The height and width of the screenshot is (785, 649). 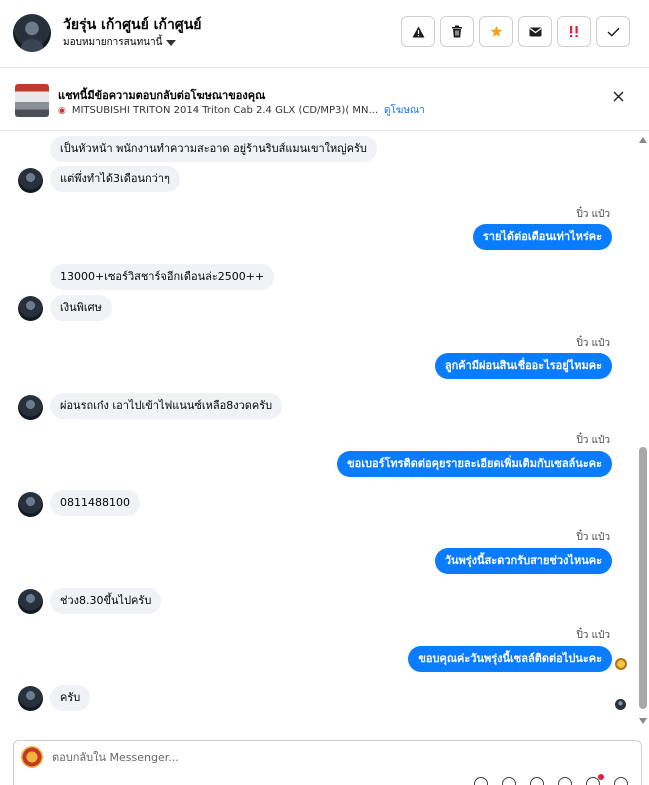 What do you see at coordinates (404, 110) in the screenshot?
I see `view-ad-link: ดูโฆษณา` at bounding box center [404, 110].